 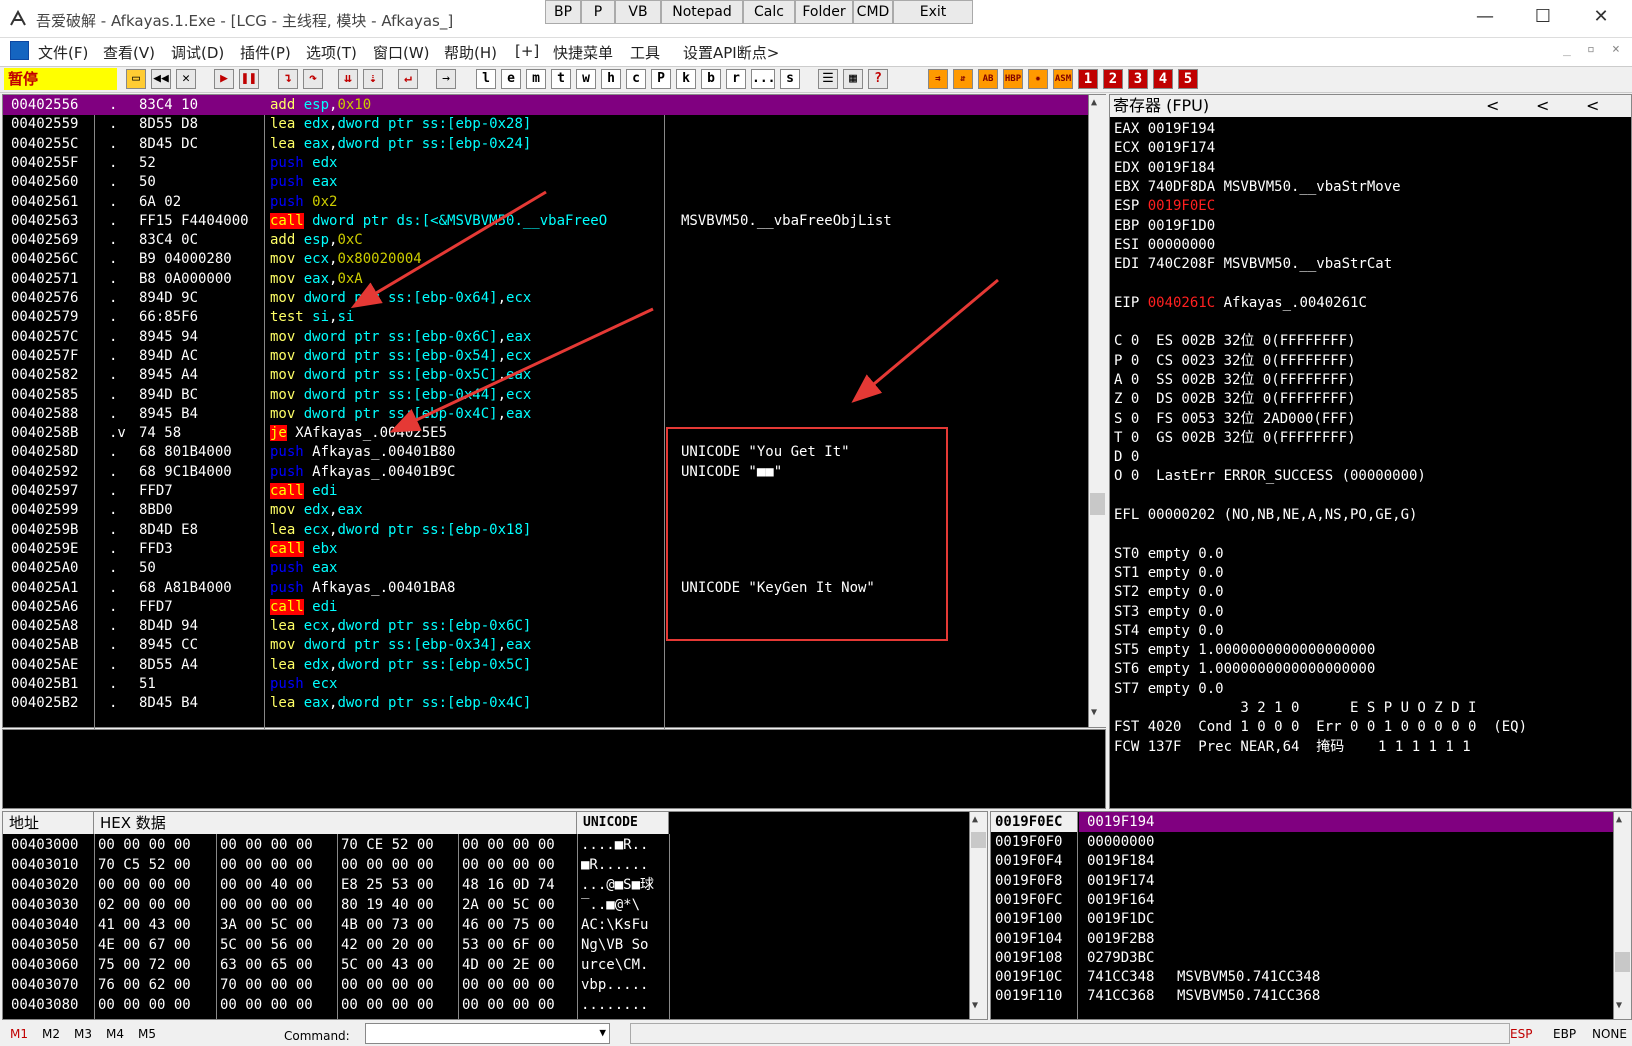 What do you see at coordinates (147, 1034) in the screenshot?
I see `mark-m5: M5` at bounding box center [147, 1034].